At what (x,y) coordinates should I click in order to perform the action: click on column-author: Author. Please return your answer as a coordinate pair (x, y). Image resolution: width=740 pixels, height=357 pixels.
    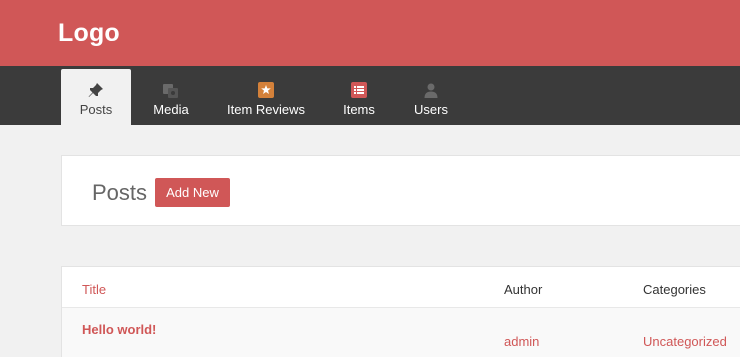
    Looking at the image, I should click on (523, 289).